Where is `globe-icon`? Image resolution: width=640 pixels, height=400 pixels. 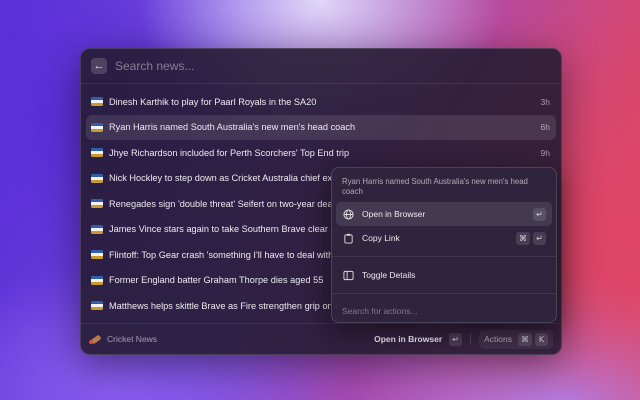 globe-icon is located at coordinates (348, 214).